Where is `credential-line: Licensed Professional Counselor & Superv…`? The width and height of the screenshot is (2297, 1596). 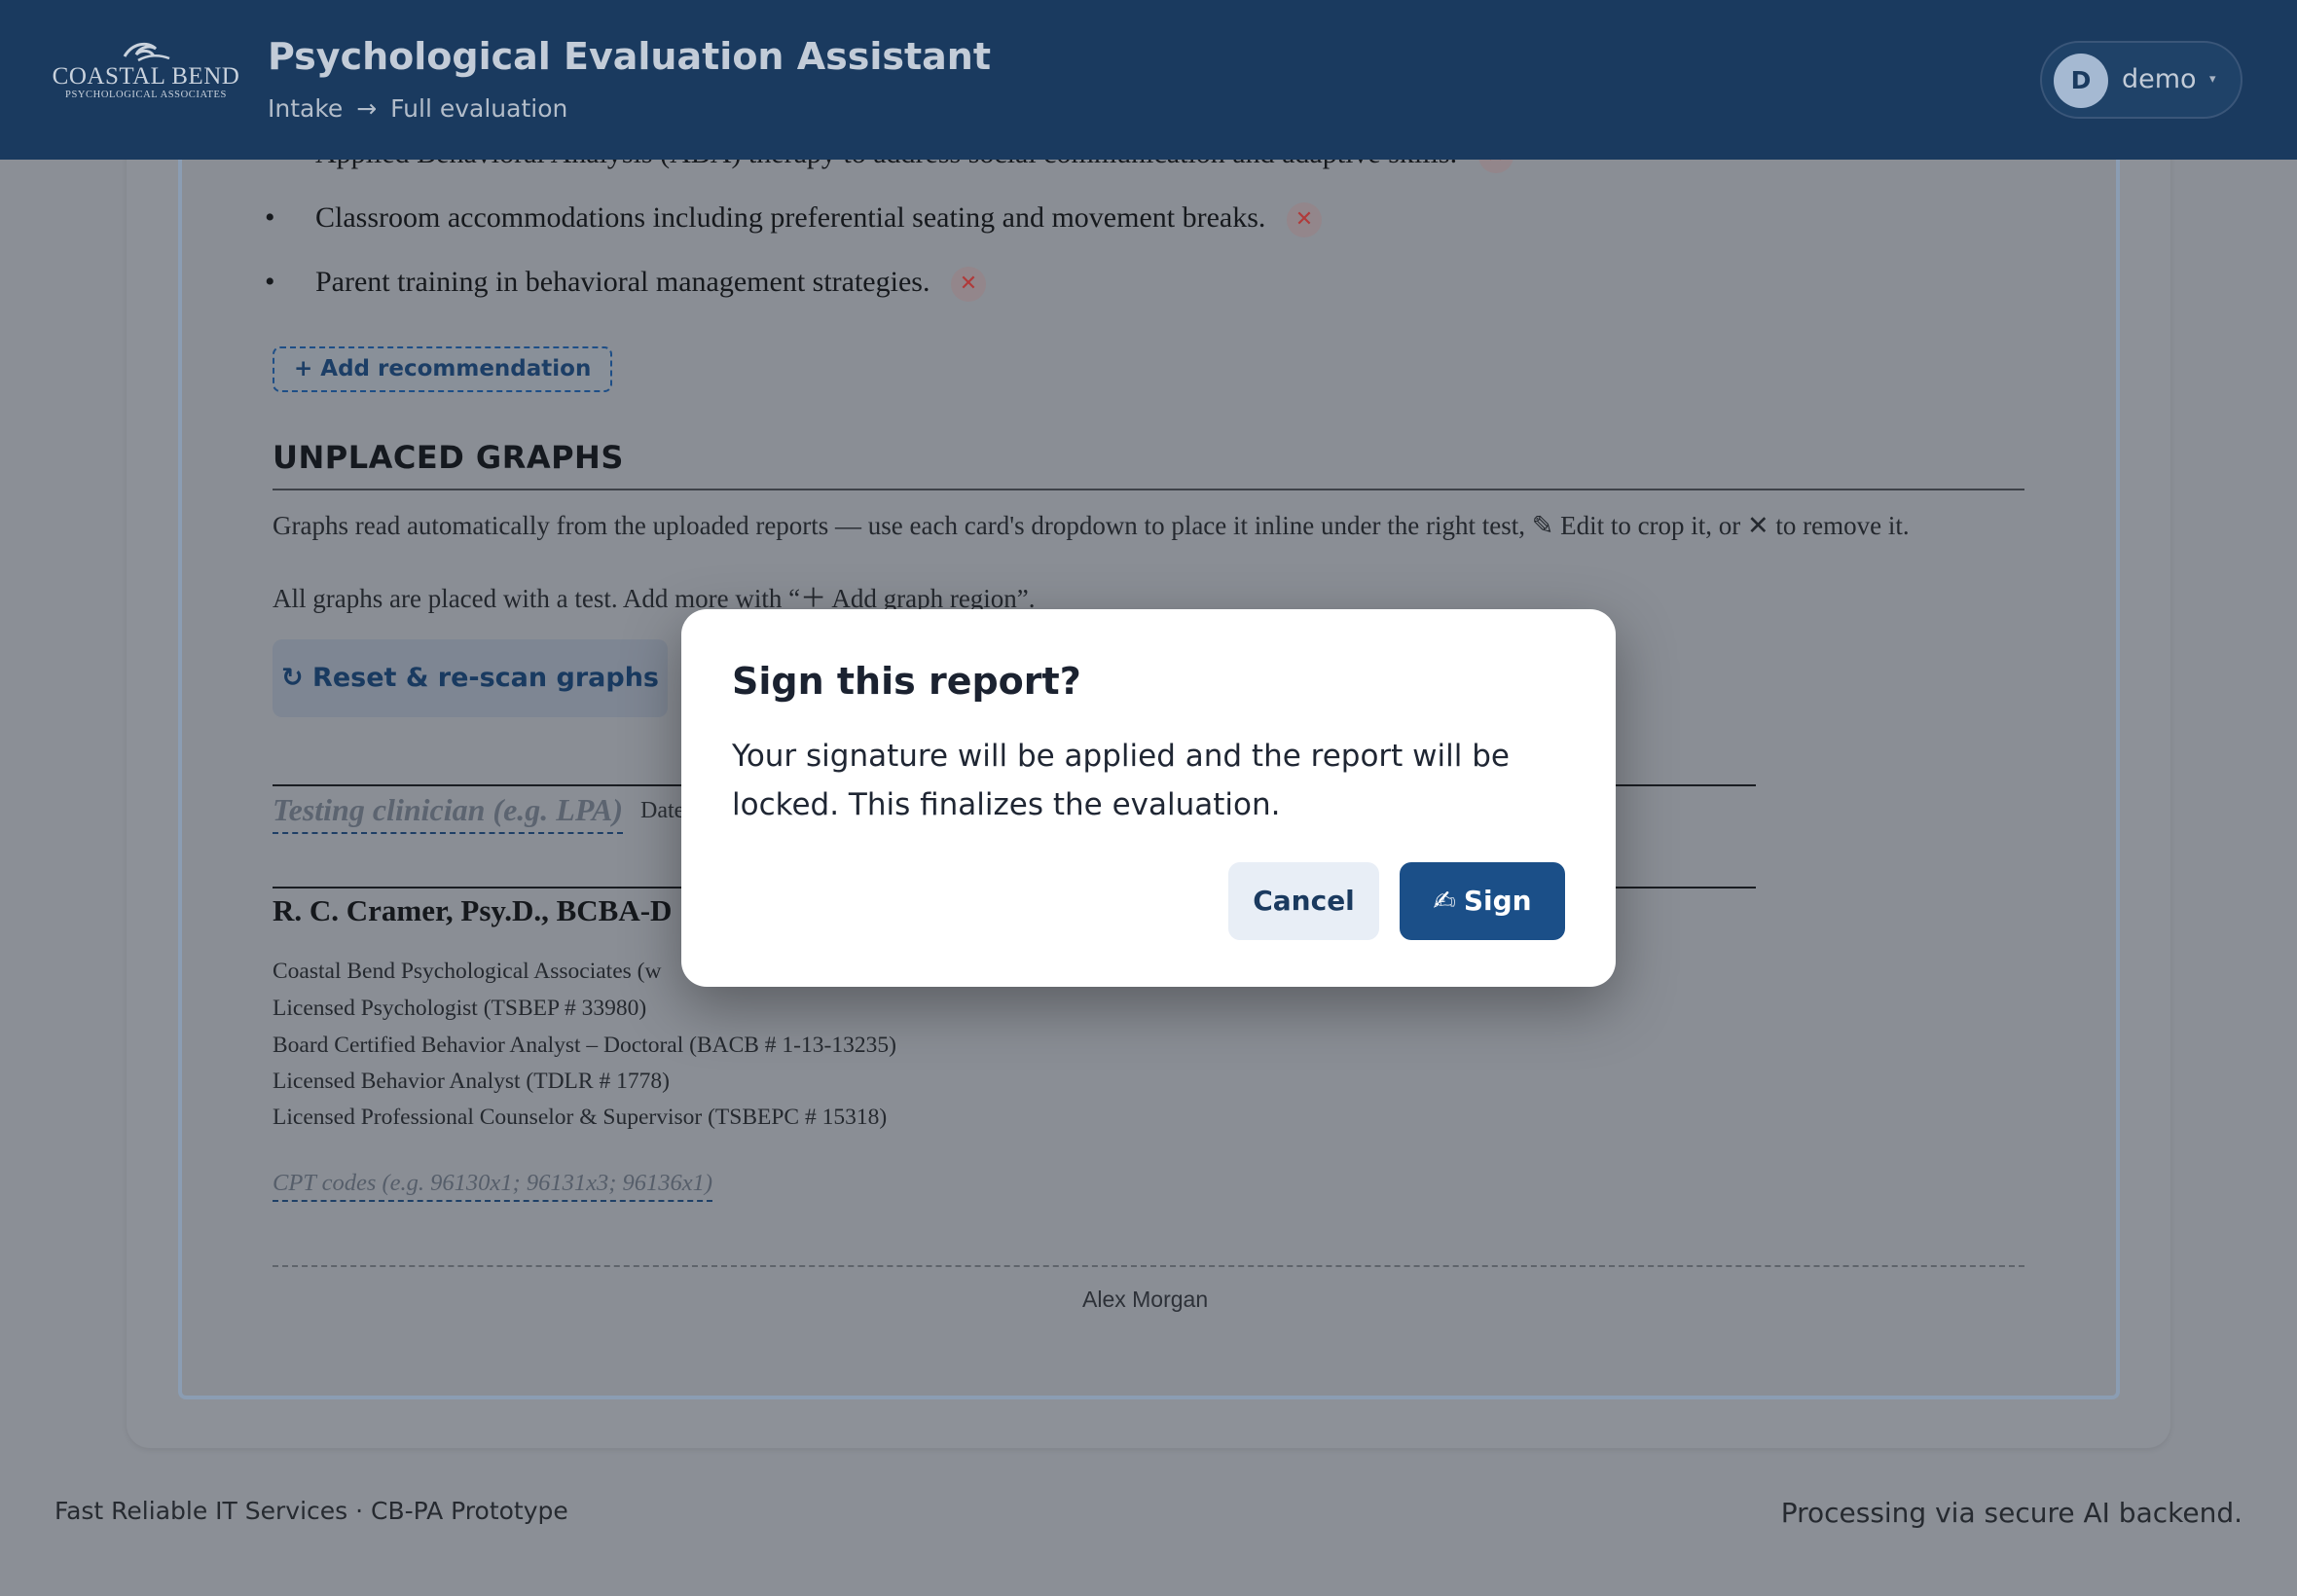 credential-line: Licensed Professional Counselor & Superv… is located at coordinates (580, 1117).